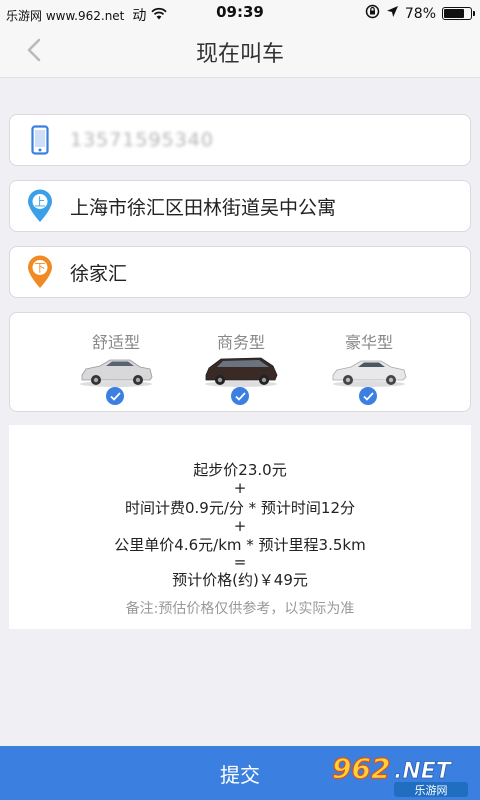 The width and height of the screenshot is (480, 800). Describe the element at coordinates (116, 373) in the screenshot. I see `sedan-icon` at that location.